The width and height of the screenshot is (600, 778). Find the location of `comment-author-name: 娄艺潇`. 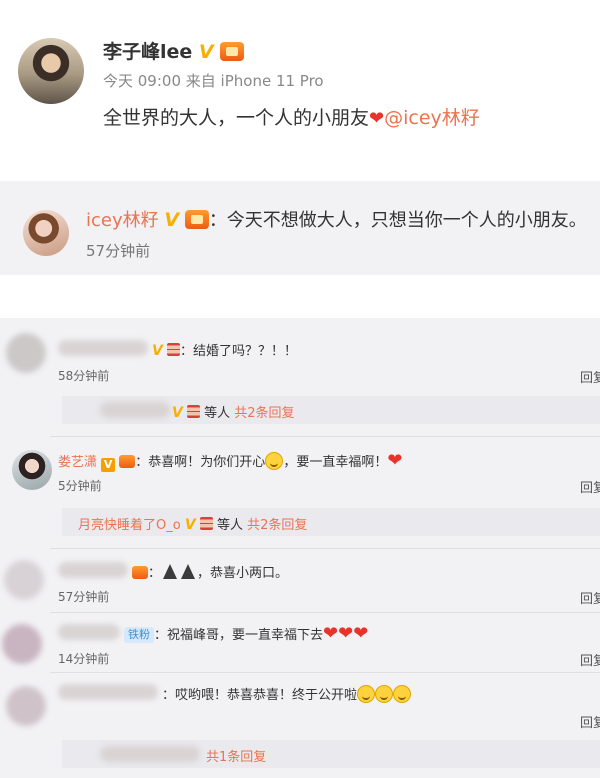

comment-author-name: 娄艺潇 is located at coordinates (77, 462).